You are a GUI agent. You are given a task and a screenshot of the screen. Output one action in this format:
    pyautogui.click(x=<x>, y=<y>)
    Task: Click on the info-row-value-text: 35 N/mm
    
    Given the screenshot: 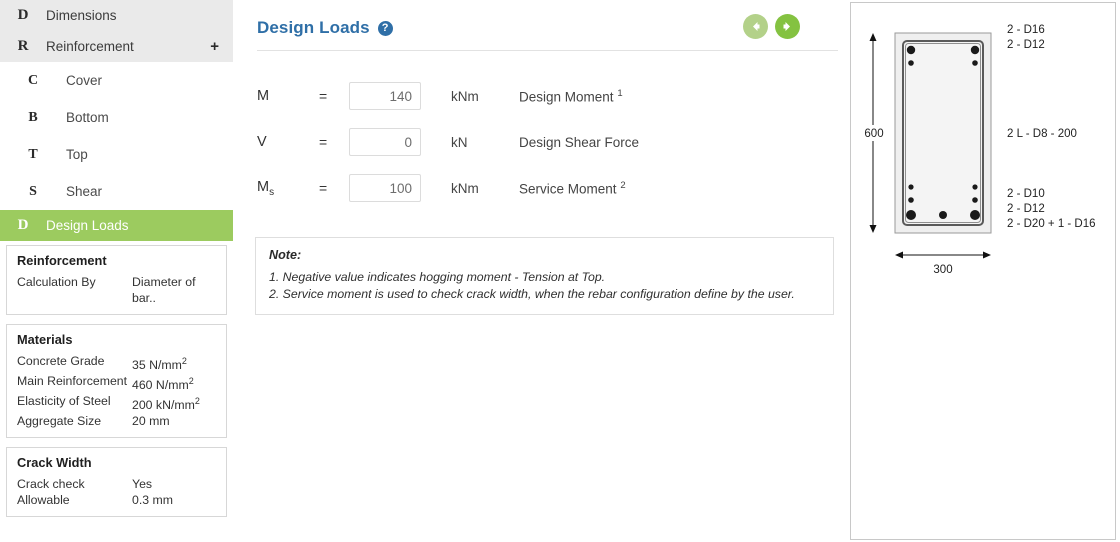 What is the action you would take?
    pyautogui.click(x=157, y=365)
    